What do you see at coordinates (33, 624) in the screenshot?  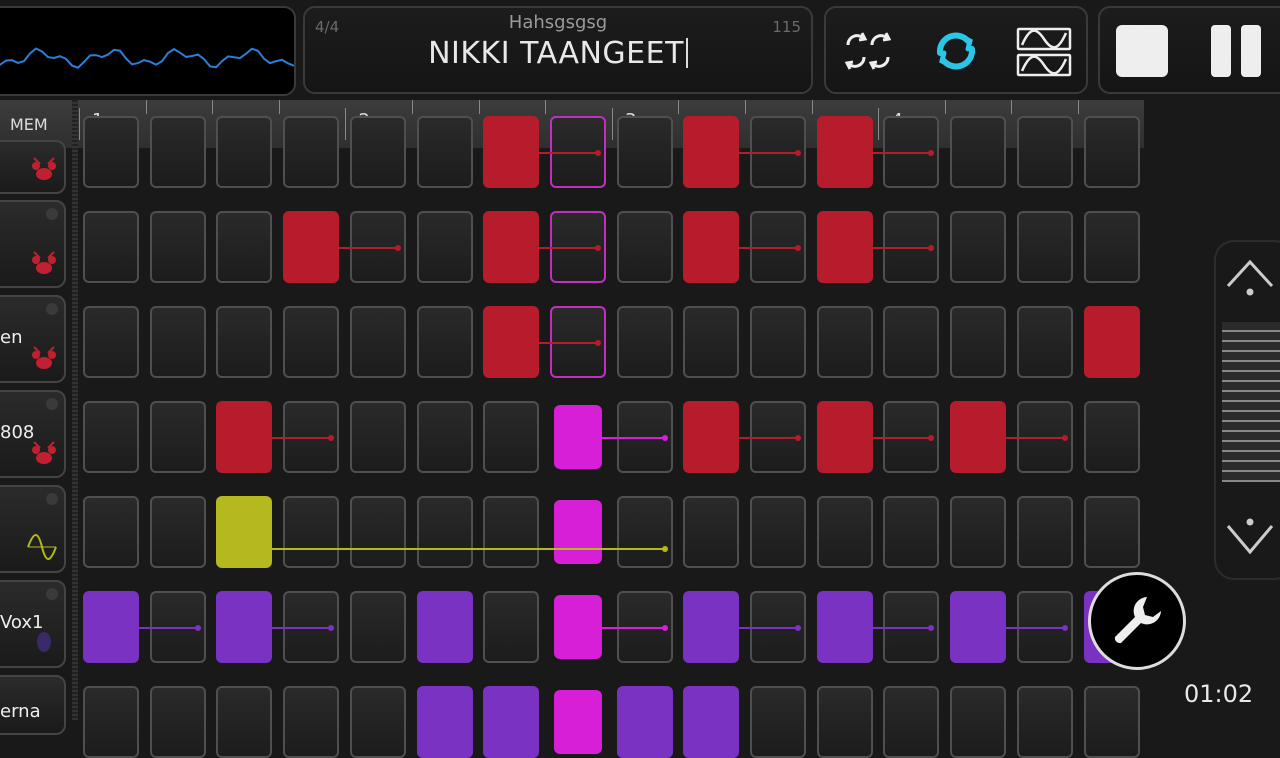 I see `track-header: Vox1` at bounding box center [33, 624].